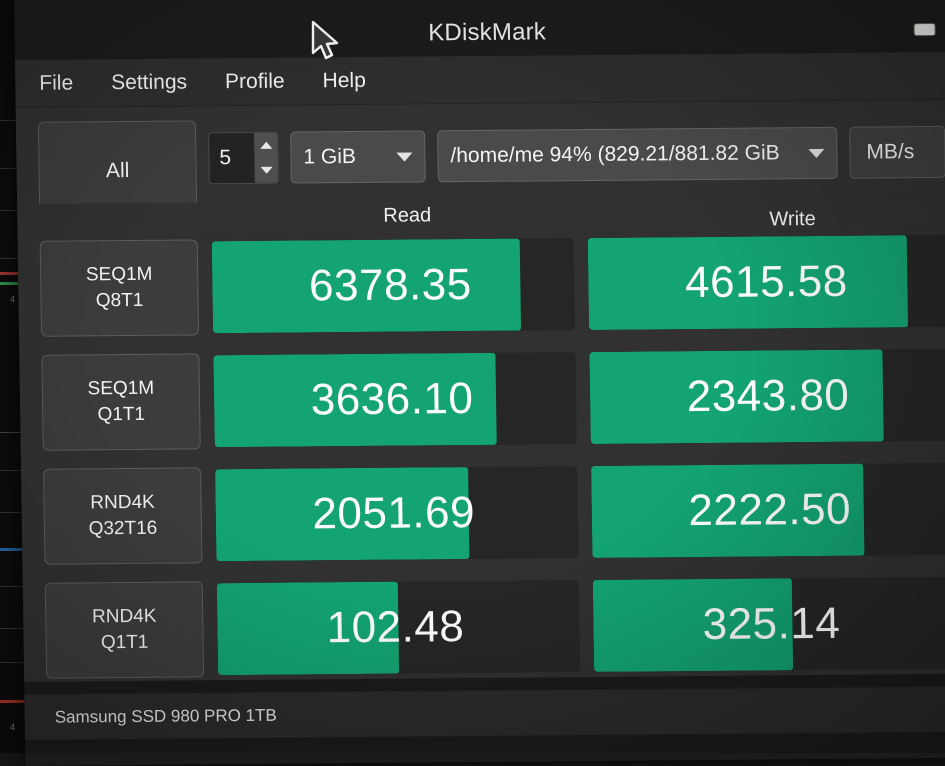 This screenshot has width=945, height=766. Describe the element at coordinates (117, 170) in the screenshot. I see `all-button-label: All` at that location.